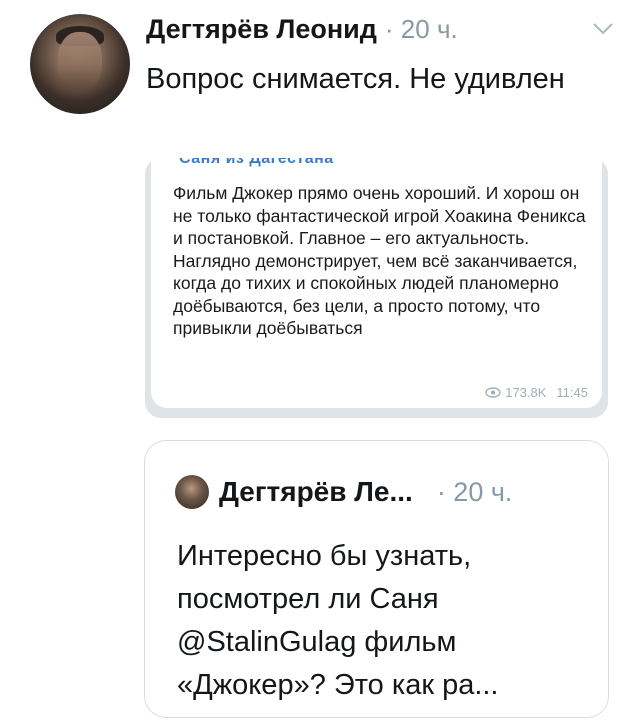  I want to click on quoted-author-avatar, so click(192, 492).